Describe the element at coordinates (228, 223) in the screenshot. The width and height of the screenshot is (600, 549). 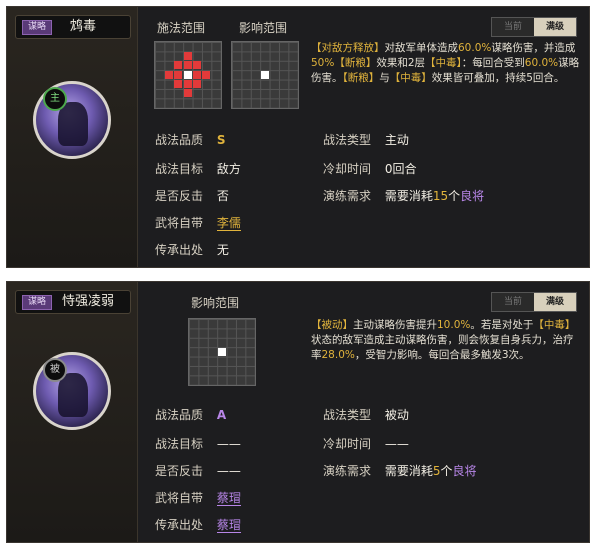
I see `owner-link: 李儒` at that location.